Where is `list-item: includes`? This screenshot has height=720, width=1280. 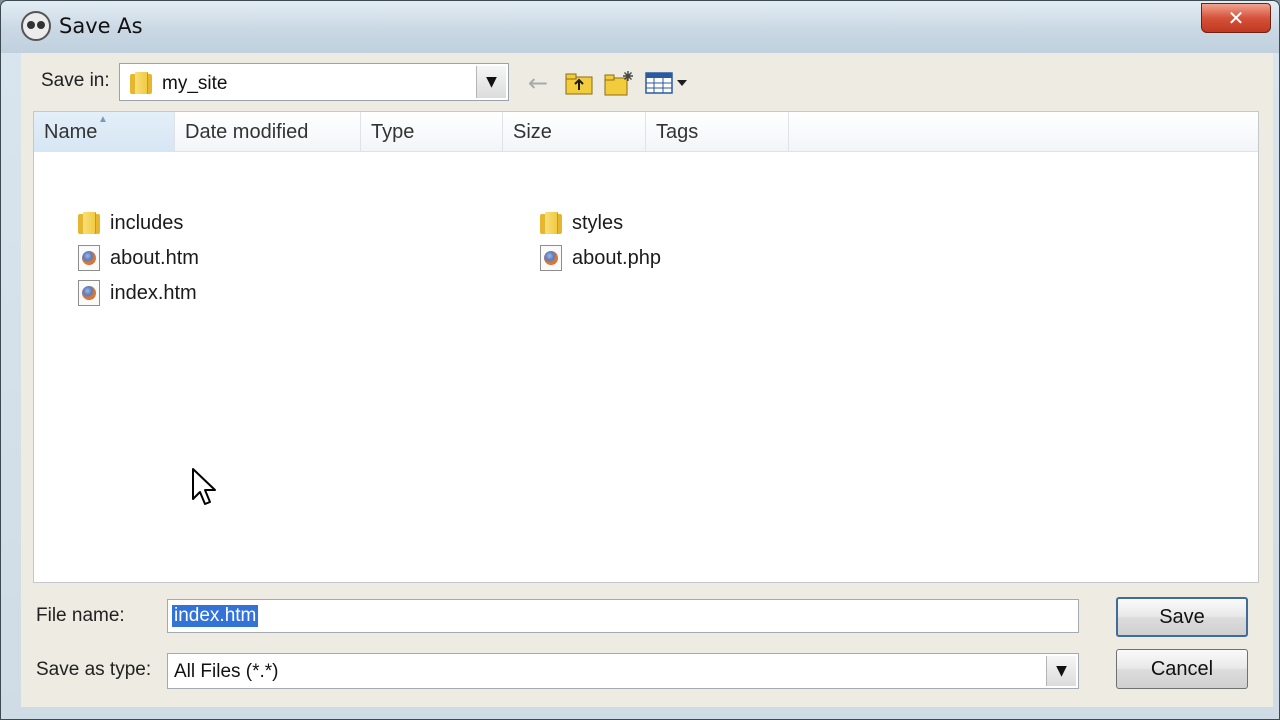 list-item: includes is located at coordinates (129, 223).